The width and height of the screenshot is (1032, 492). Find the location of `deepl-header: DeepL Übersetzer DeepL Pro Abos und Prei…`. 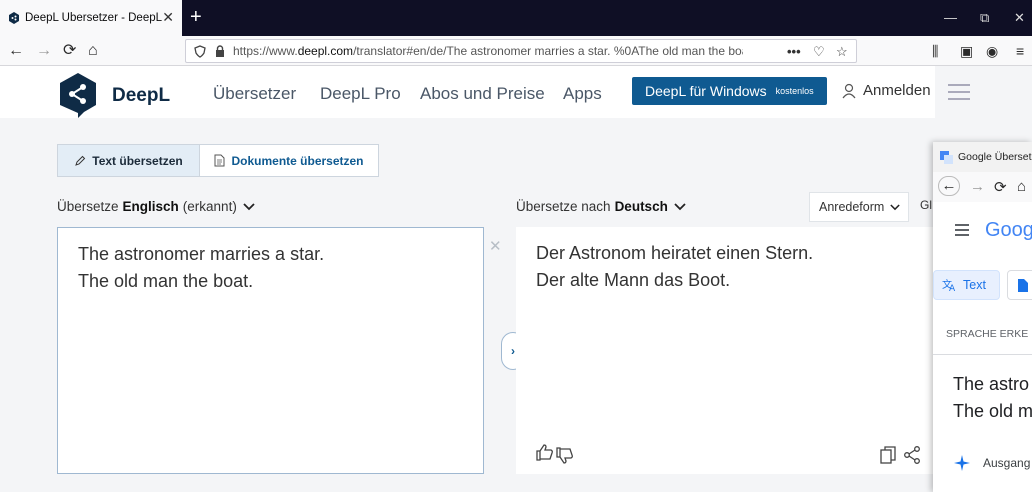

deepl-header: DeepL Übersetzer DeepL Pro Abos und Prei… is located at coordinates (485, 92).